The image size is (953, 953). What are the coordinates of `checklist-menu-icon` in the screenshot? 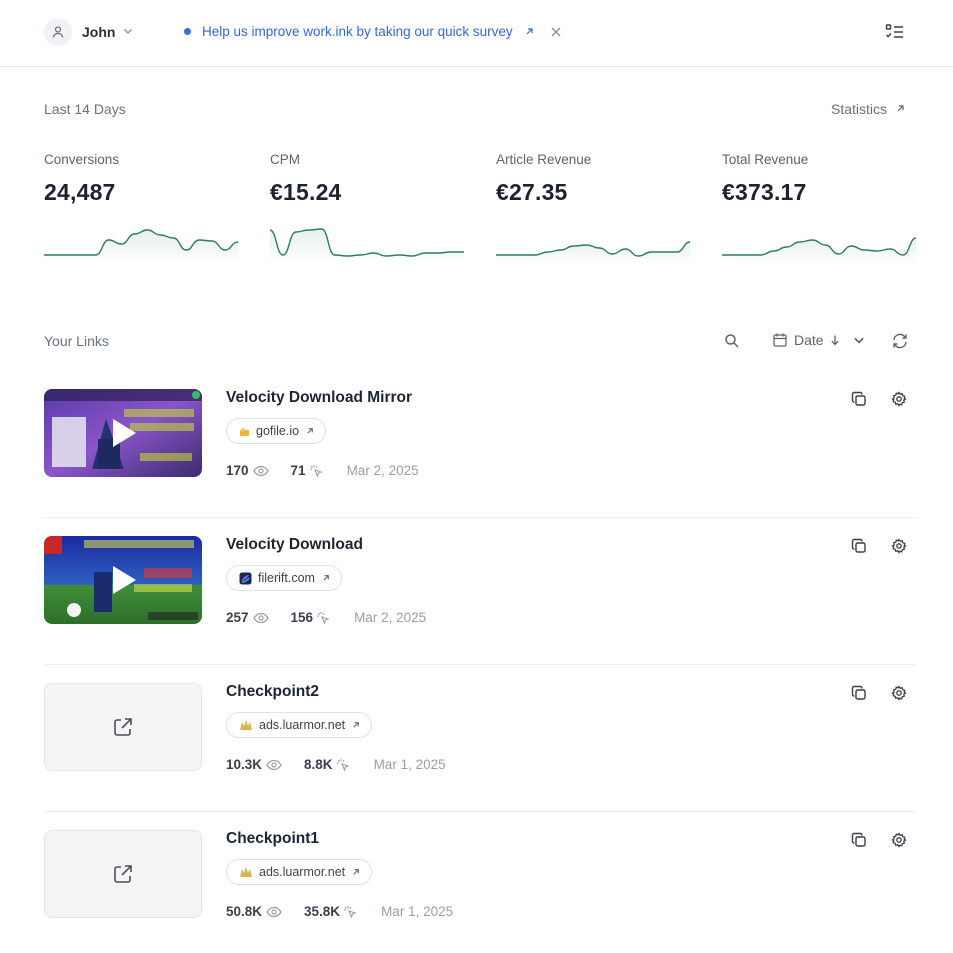 It's located at (895, 32).